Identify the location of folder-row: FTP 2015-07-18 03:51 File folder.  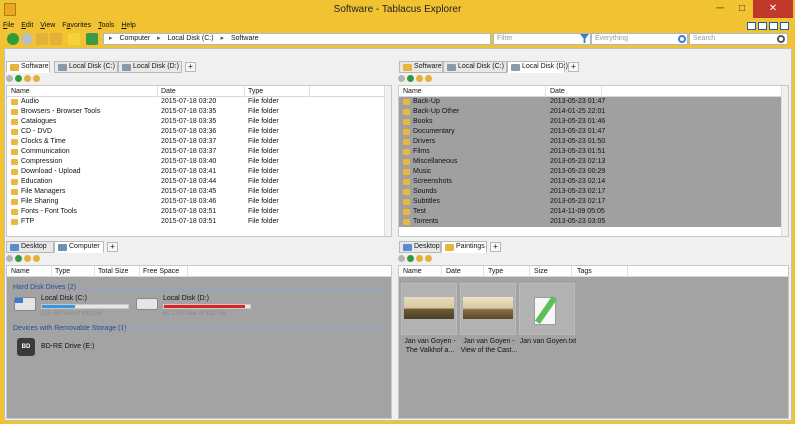
(199, 222).